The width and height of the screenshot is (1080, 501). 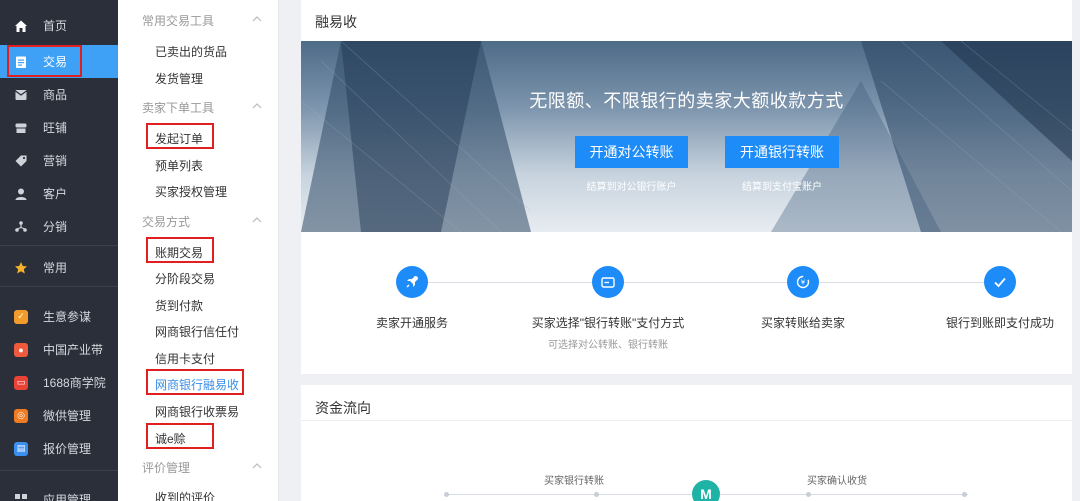 What do you see at coordinates (21, 349) in the screenshot?
I see `location-app-icon: ●` at bounding box center [21, 349].